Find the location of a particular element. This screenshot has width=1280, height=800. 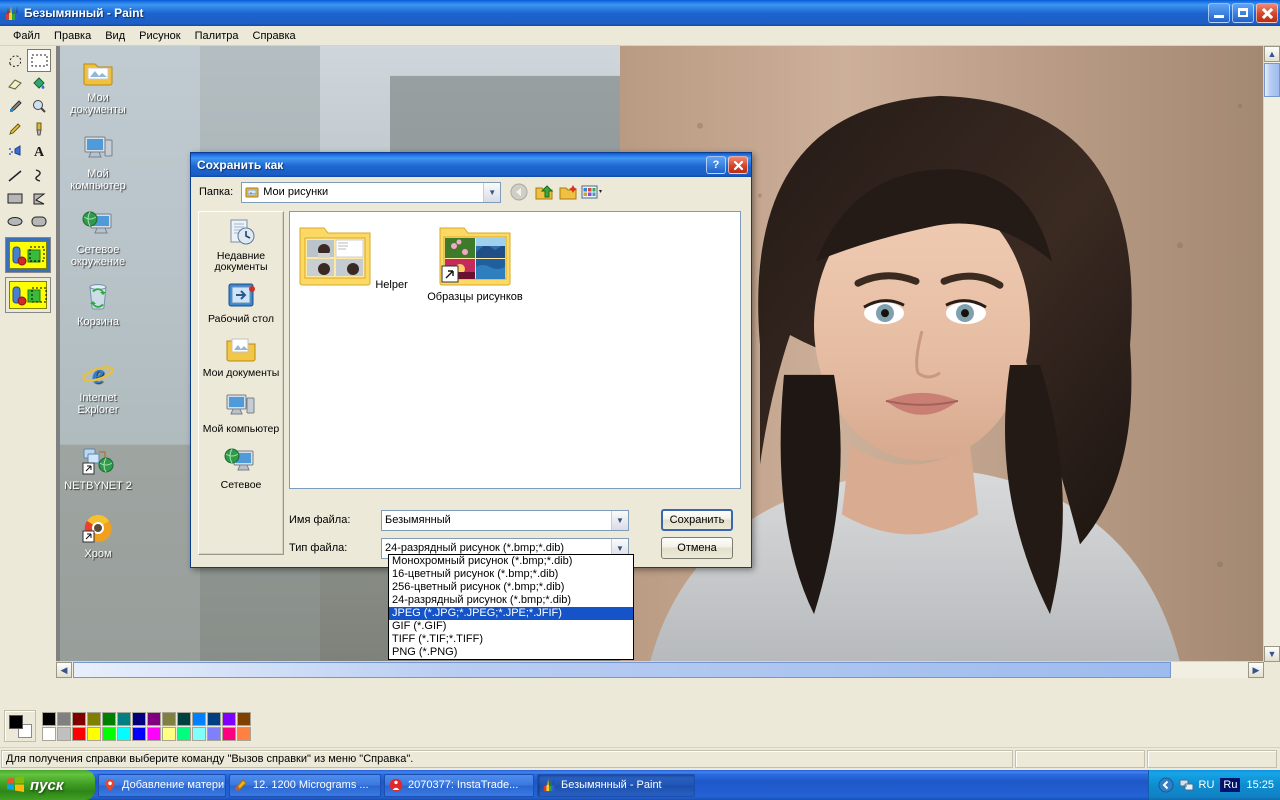

filetype-option: 256-цветный рисунок (*.bmp;*.dib) is located at coordinates (511, 587).